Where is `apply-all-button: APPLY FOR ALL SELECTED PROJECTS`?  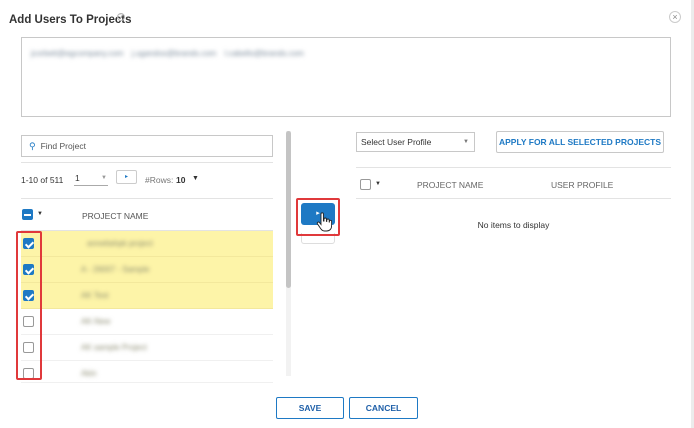 apply-all-button: APPLY FOR ALL SELECTED PROJECTS is located at coordinates (580, 142).